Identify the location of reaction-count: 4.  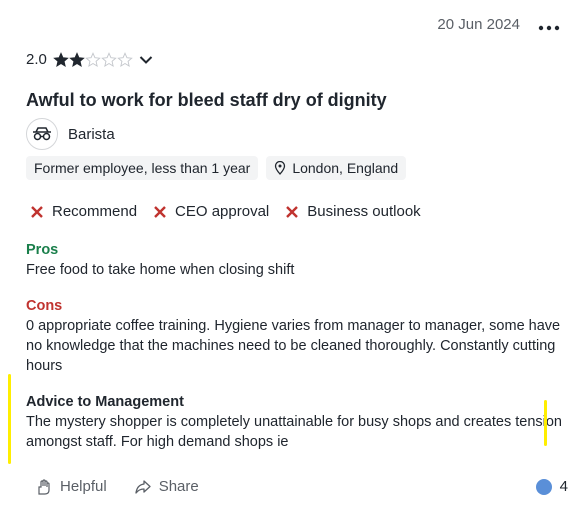
(551, 486).